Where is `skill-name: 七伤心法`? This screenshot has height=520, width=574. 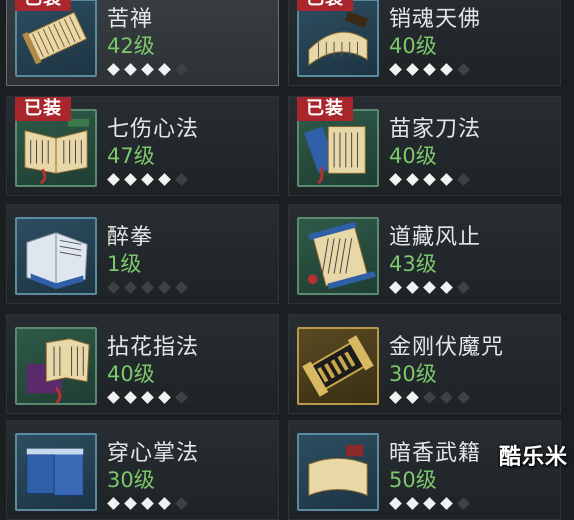 skill-name: 七伤心法 is located at coordinates (153, 129).